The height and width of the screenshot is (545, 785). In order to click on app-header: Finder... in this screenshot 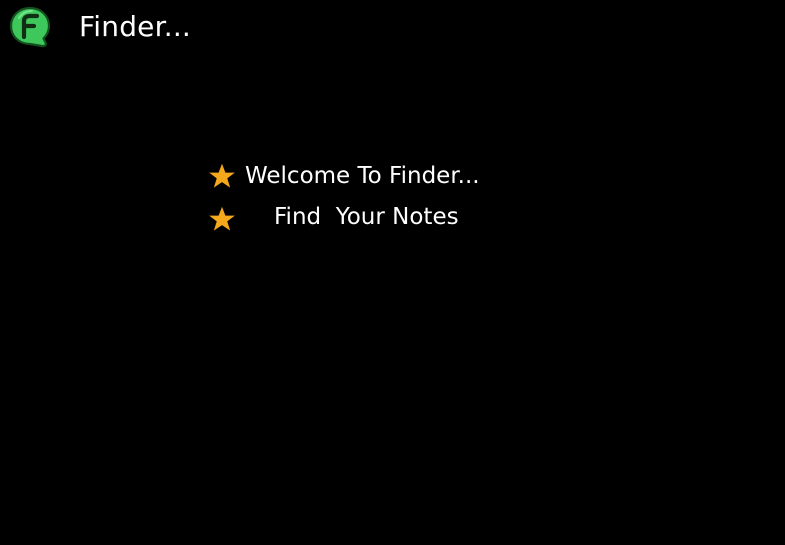, I will do `click(392, 28)`.